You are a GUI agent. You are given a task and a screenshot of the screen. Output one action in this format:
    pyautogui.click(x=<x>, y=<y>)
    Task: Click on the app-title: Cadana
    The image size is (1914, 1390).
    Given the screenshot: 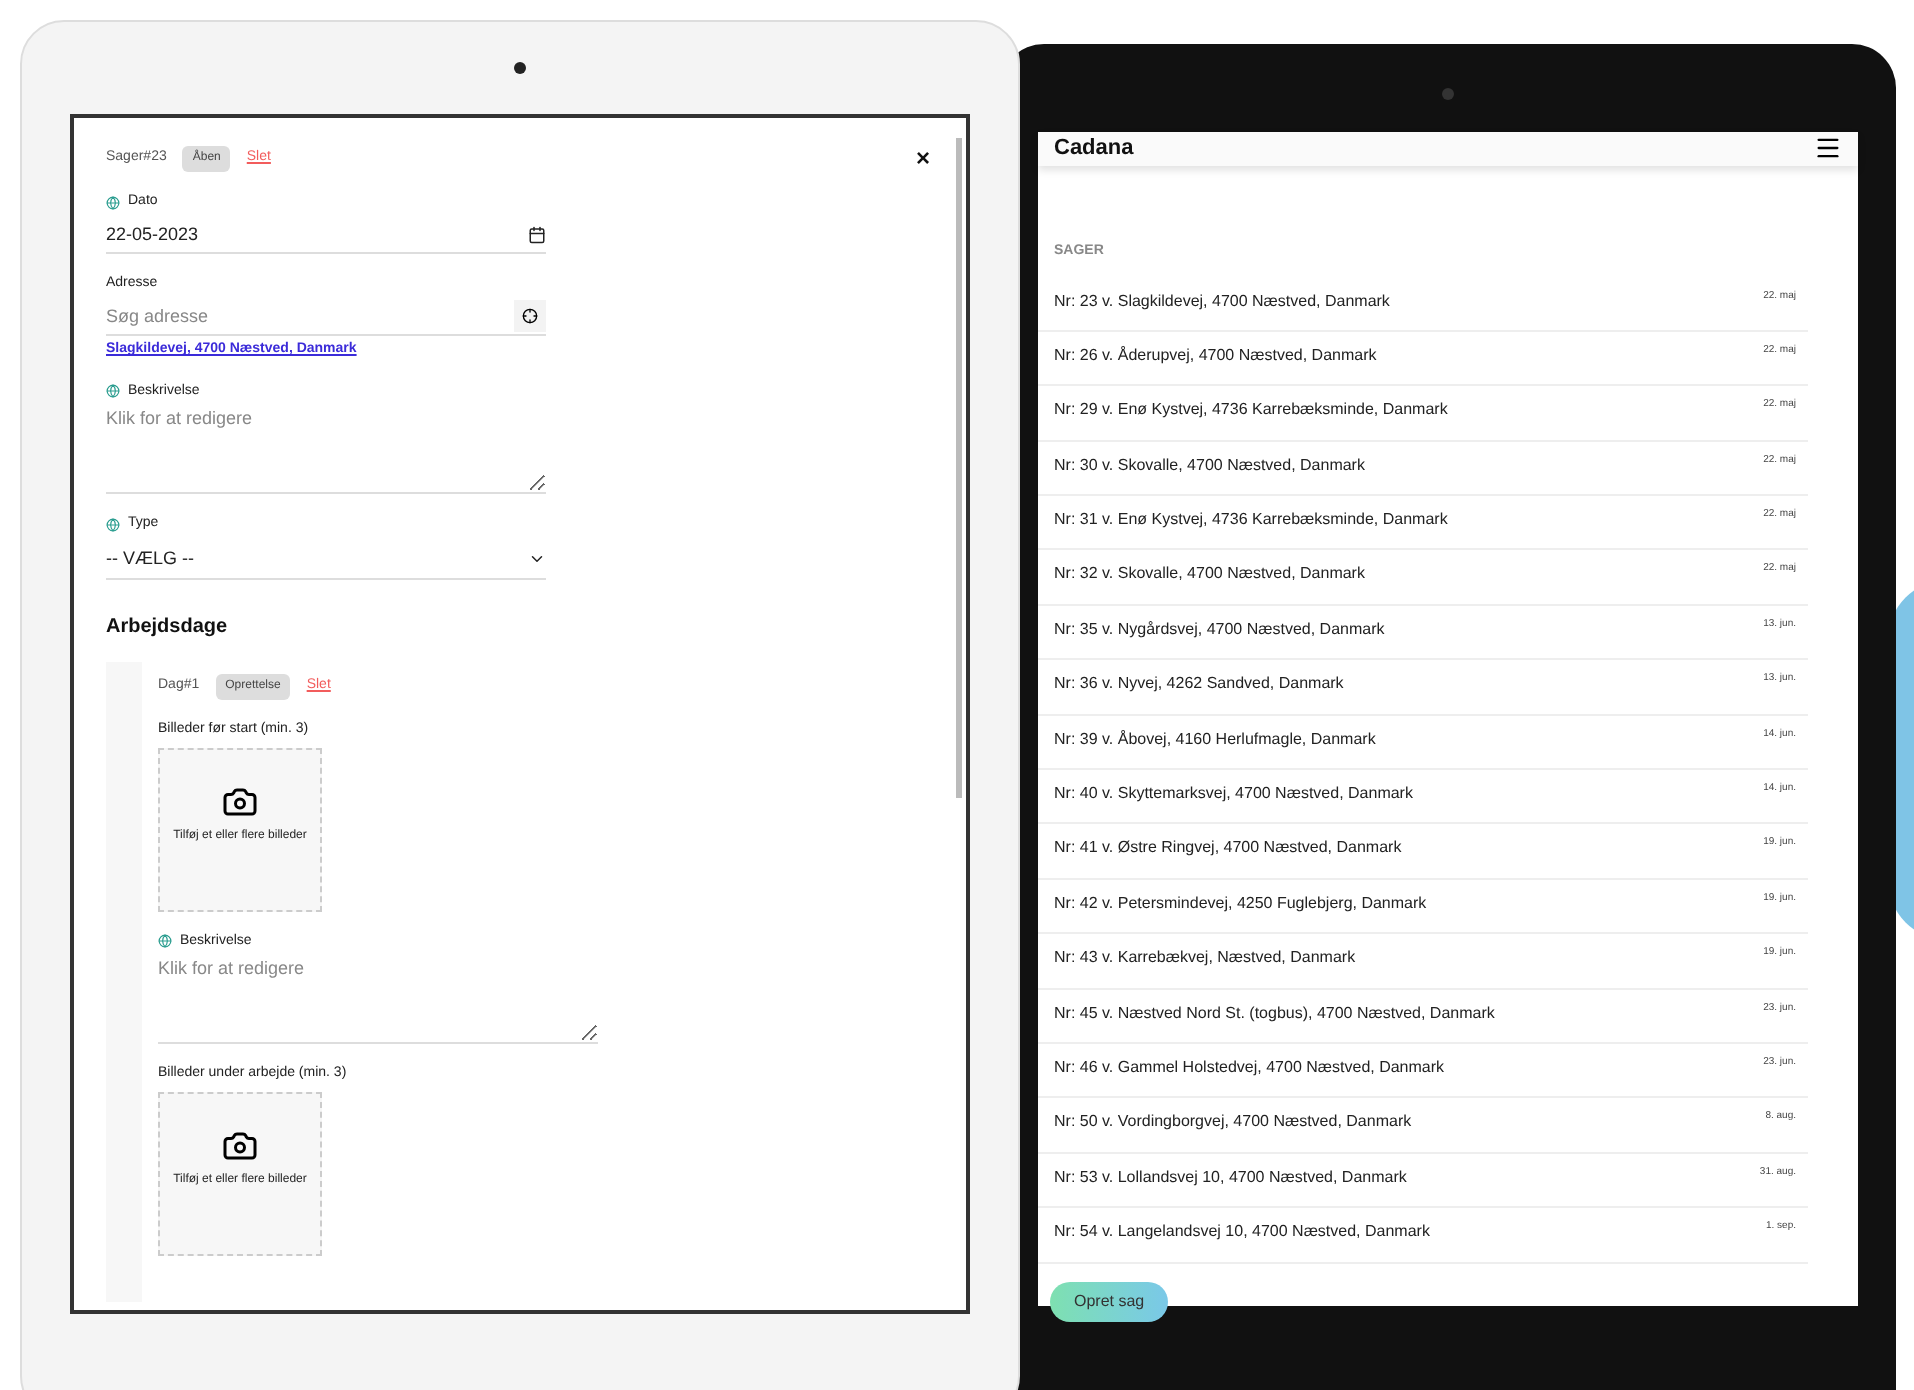 What is the action you would take?
    pyautogui.click(x=1094, y=149)
    